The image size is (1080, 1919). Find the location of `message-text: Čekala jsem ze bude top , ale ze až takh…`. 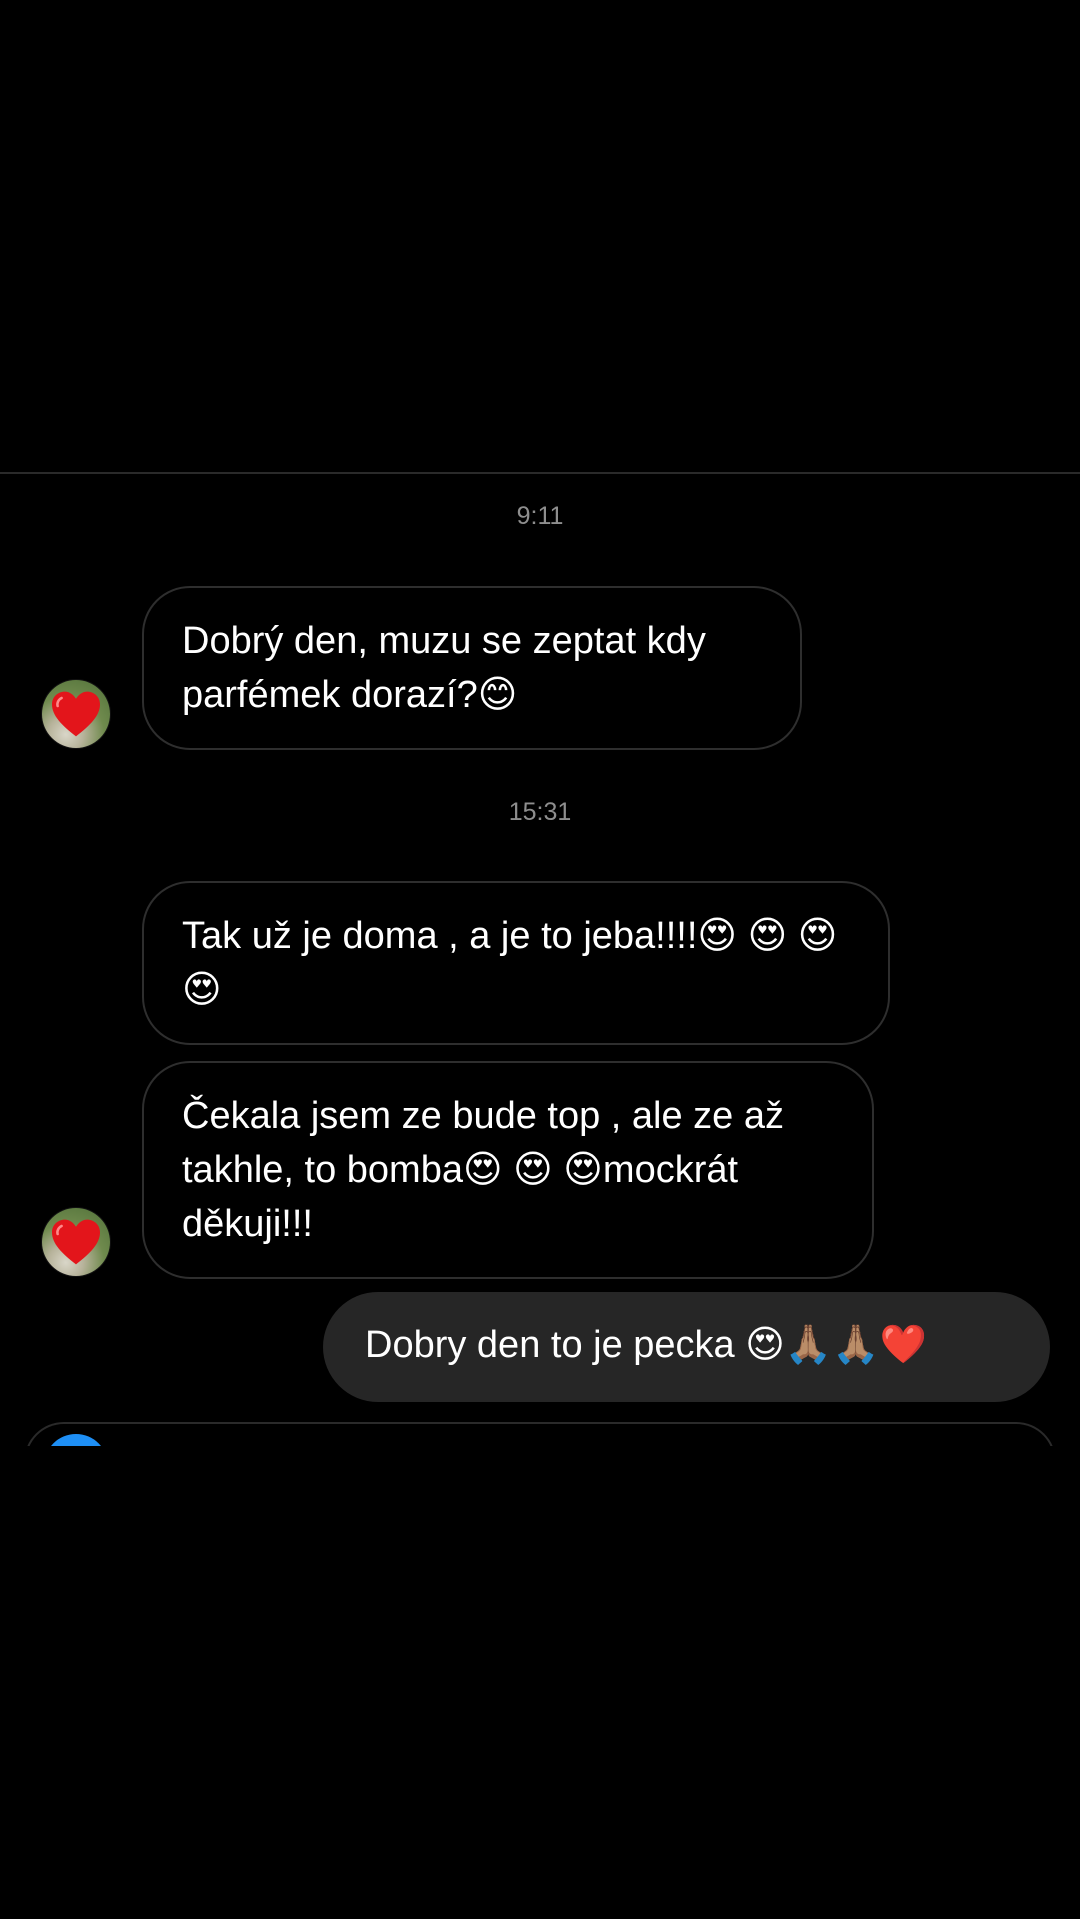

message-text: Čekala jsem ze bude top , ale ze až takh… is located at coordinates (483, 1170).